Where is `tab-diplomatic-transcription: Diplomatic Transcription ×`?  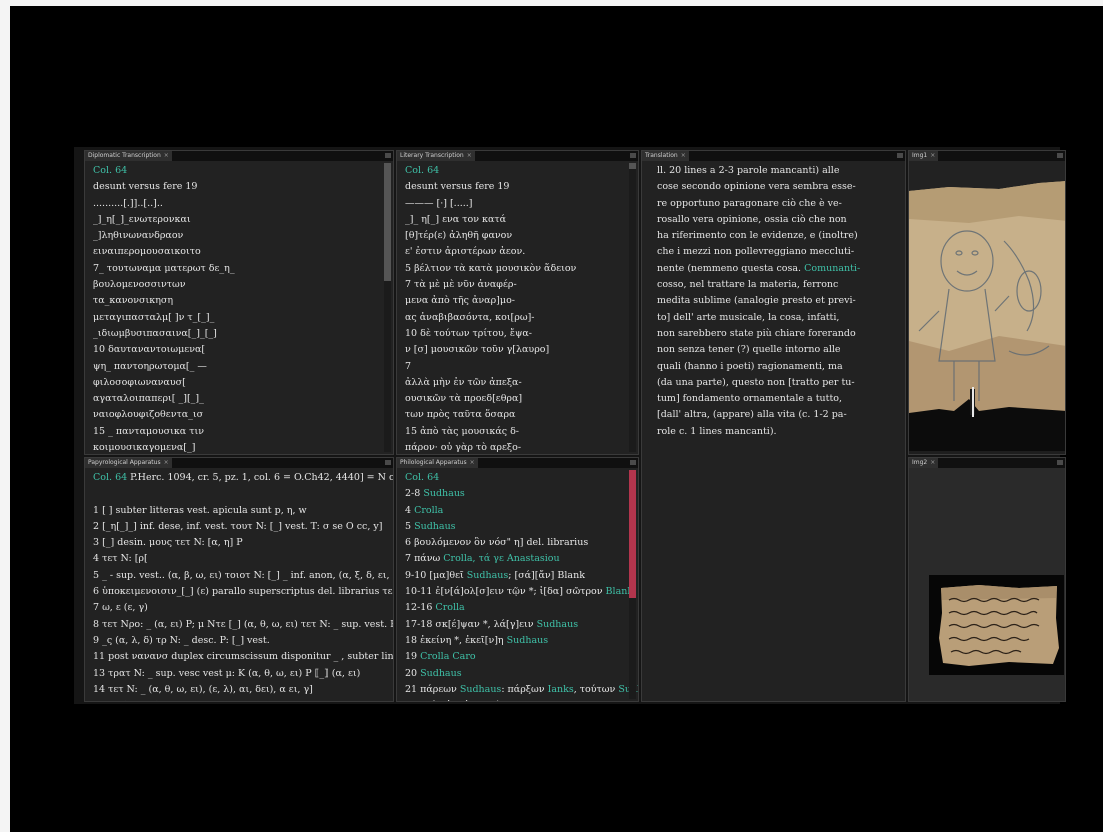
tab-diplomatic-transcription: Diplomatic Transcription × is located at coordinates (128, 156).